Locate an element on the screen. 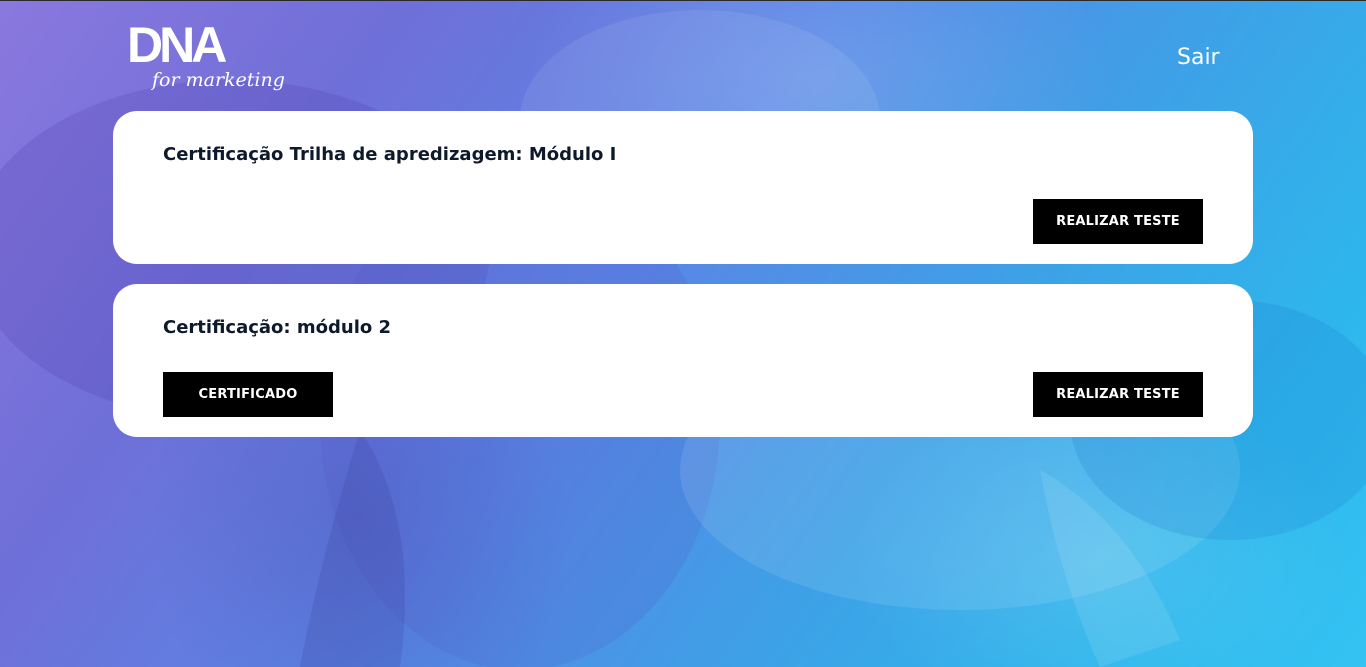 The width and height of the screenshot is (1366, 667). dna-logo-graphic: DNA for marketing is located at coordinates (206, 54).